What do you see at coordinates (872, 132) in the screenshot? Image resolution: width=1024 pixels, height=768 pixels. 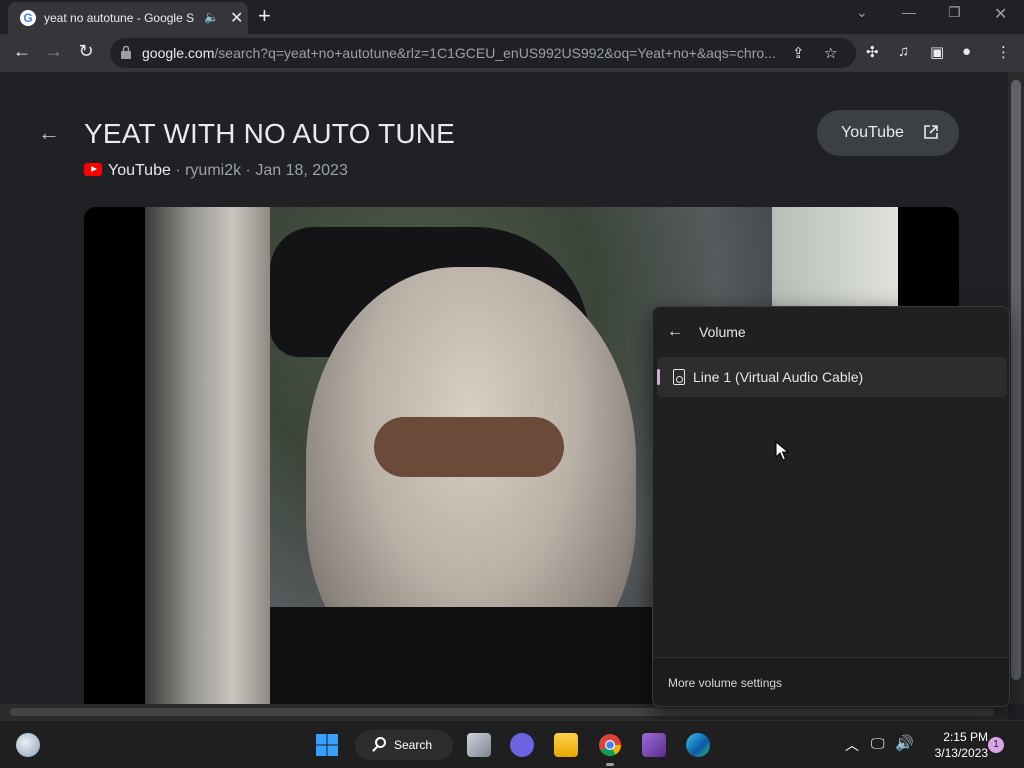 I see `open-youtube-label: YouTube` at bounding box center [872, 132].